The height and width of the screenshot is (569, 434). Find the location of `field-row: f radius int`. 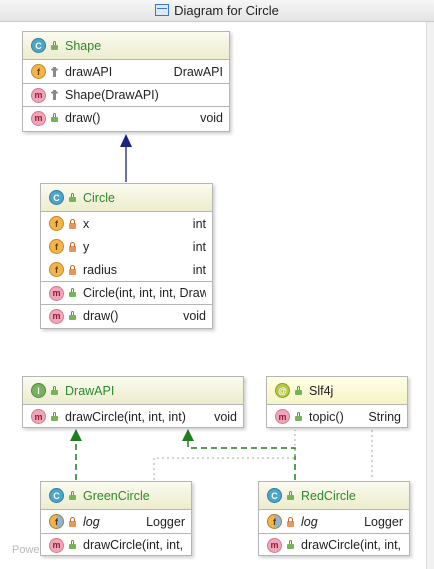

field-row: f radius int is located at coordinates (126, 269).